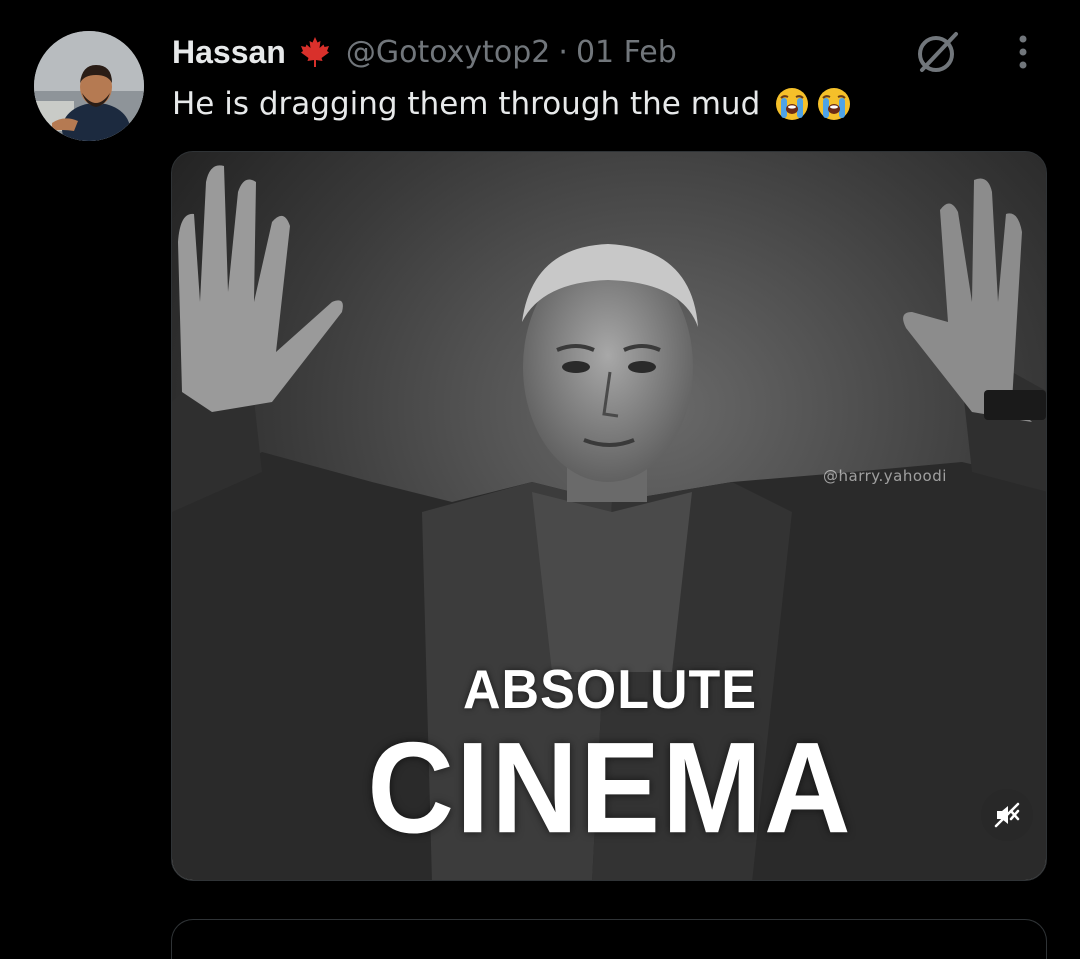  What do you see at coordinates (448, 52) in the screenshot?
I see `user-handle: @Gotoxytop2` at bounding box center [448, 52].